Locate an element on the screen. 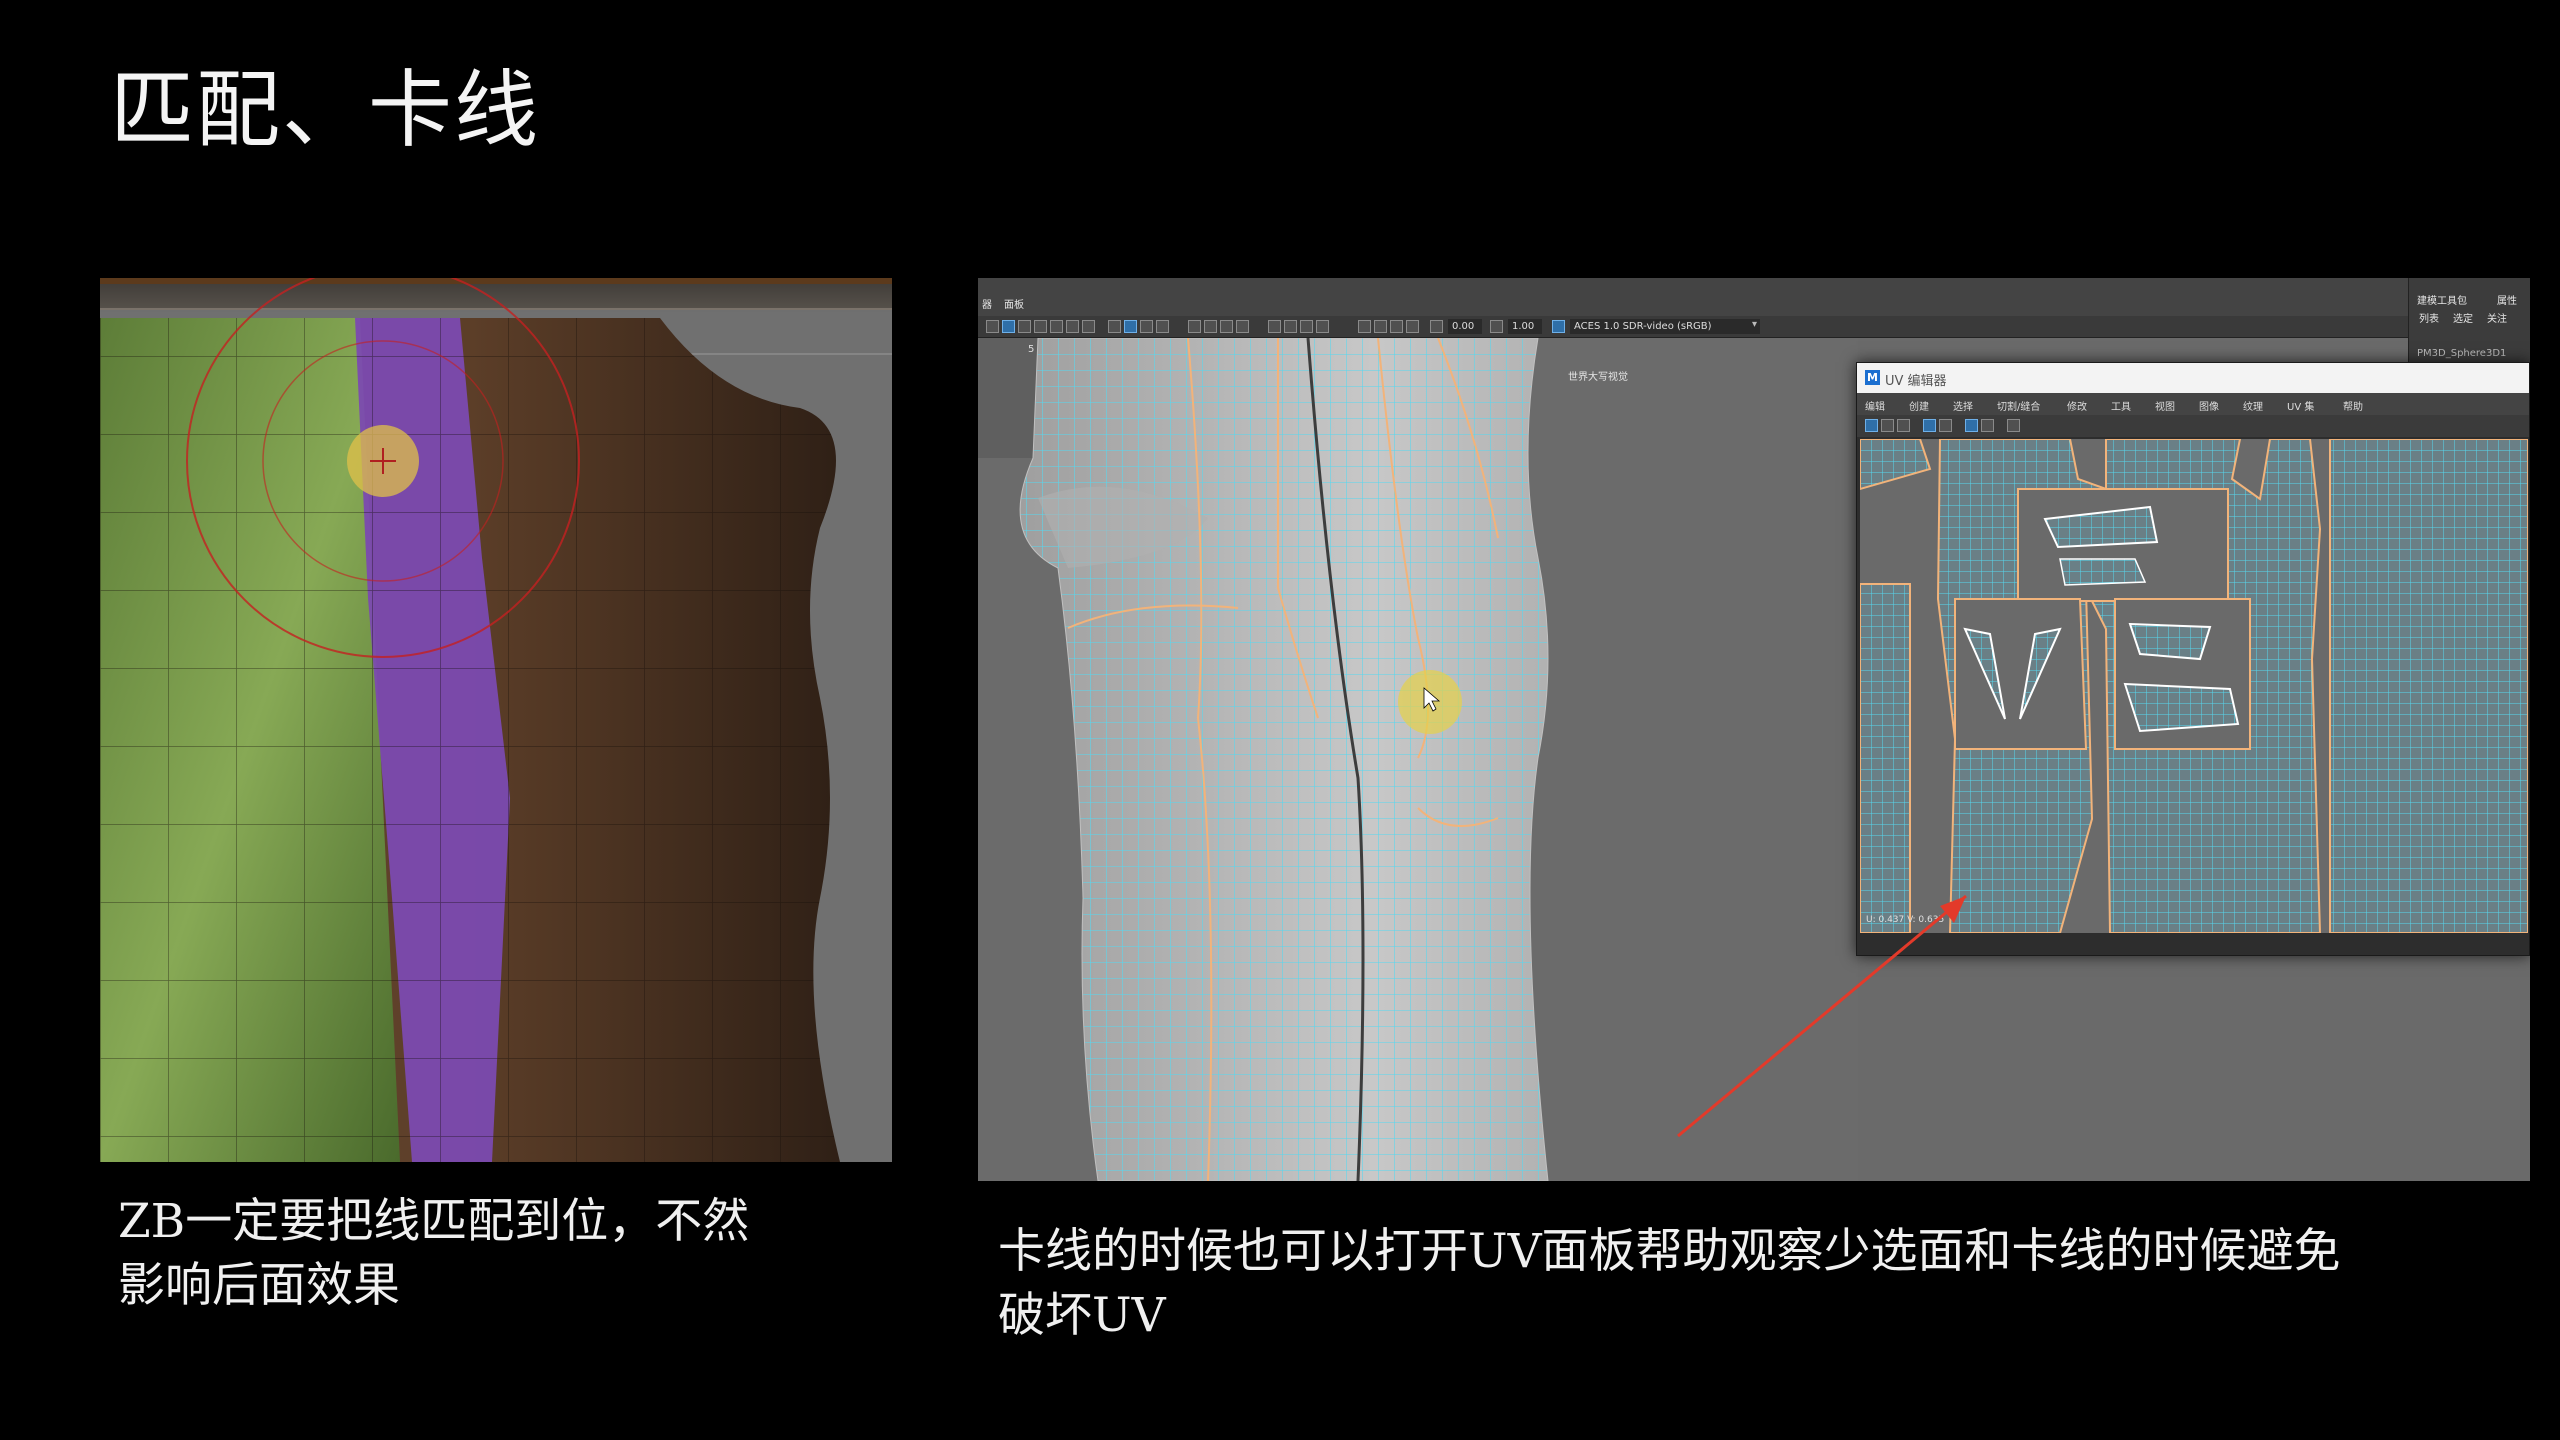 Image resolution: width=2560 pixels, height=1440 pixels. uv-menu-modify: 修改 is located at coordinates (2077, 405).